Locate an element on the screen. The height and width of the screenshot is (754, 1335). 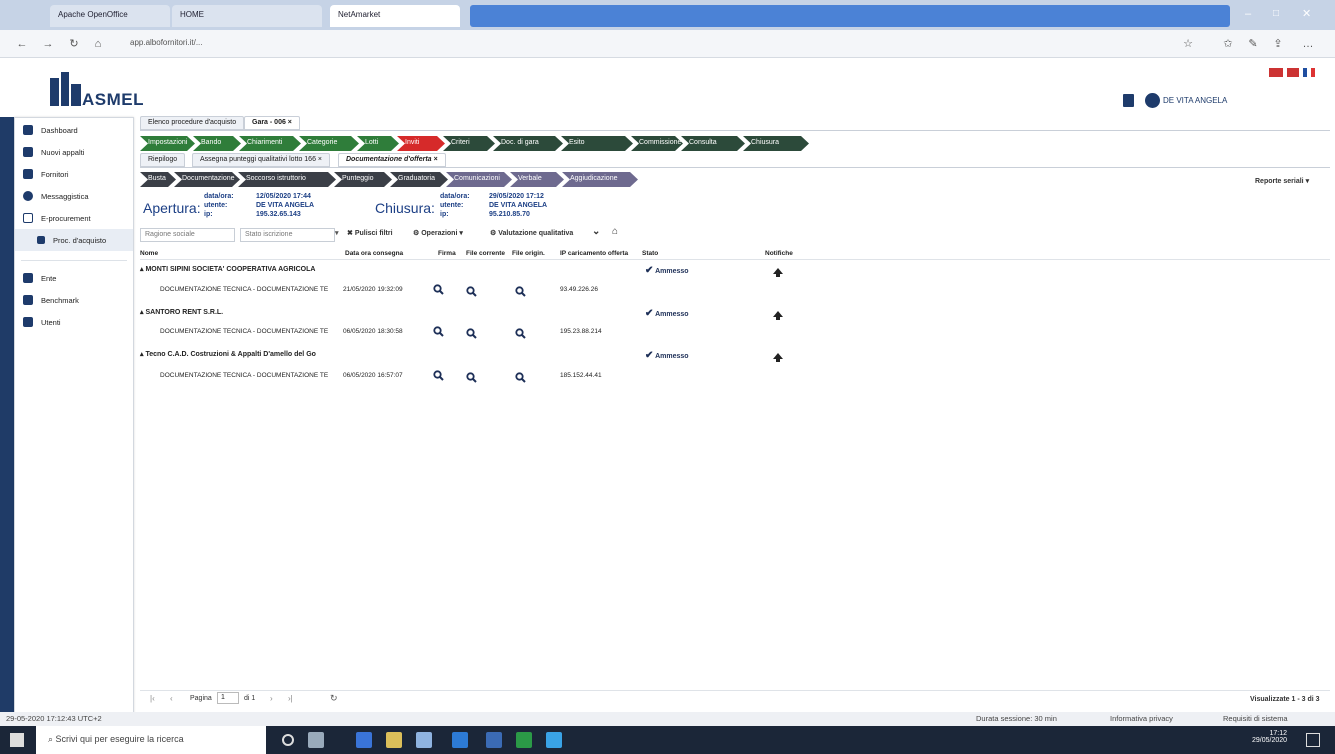
forward-icon: → is located at coordinates (48, 44).